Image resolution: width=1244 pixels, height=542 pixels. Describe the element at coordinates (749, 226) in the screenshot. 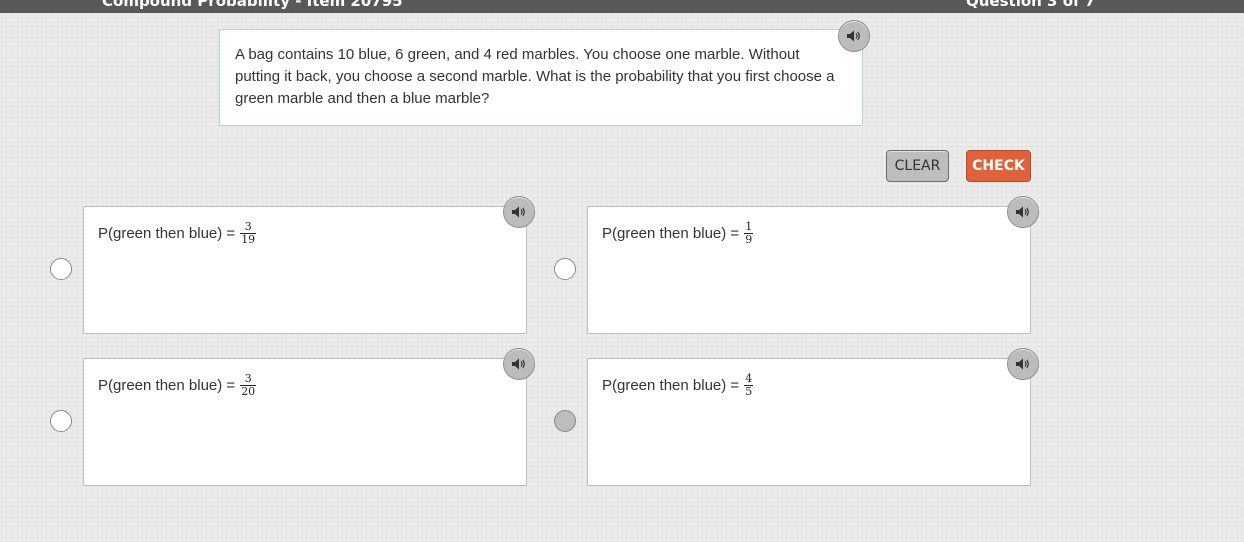

I see `fraction-numerator: 1` at that location.